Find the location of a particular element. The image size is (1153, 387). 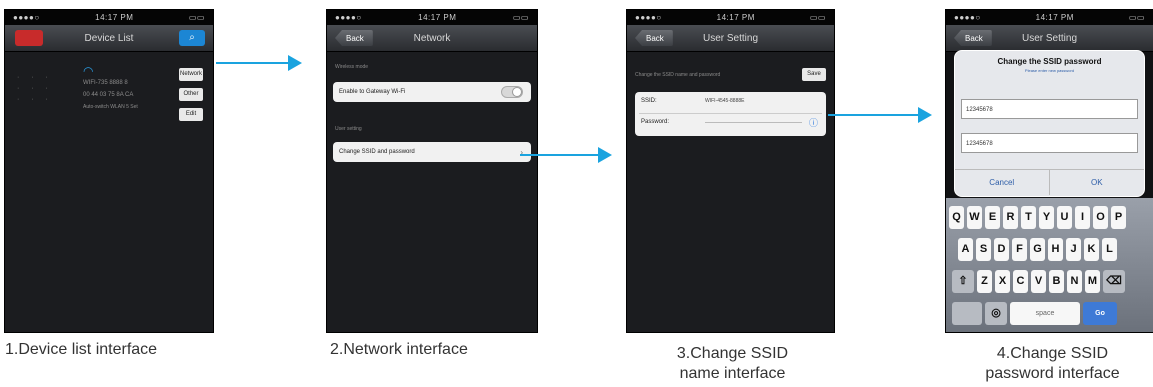

section-wireless-mode: Wireless mode is located at coordinates (352, 67).